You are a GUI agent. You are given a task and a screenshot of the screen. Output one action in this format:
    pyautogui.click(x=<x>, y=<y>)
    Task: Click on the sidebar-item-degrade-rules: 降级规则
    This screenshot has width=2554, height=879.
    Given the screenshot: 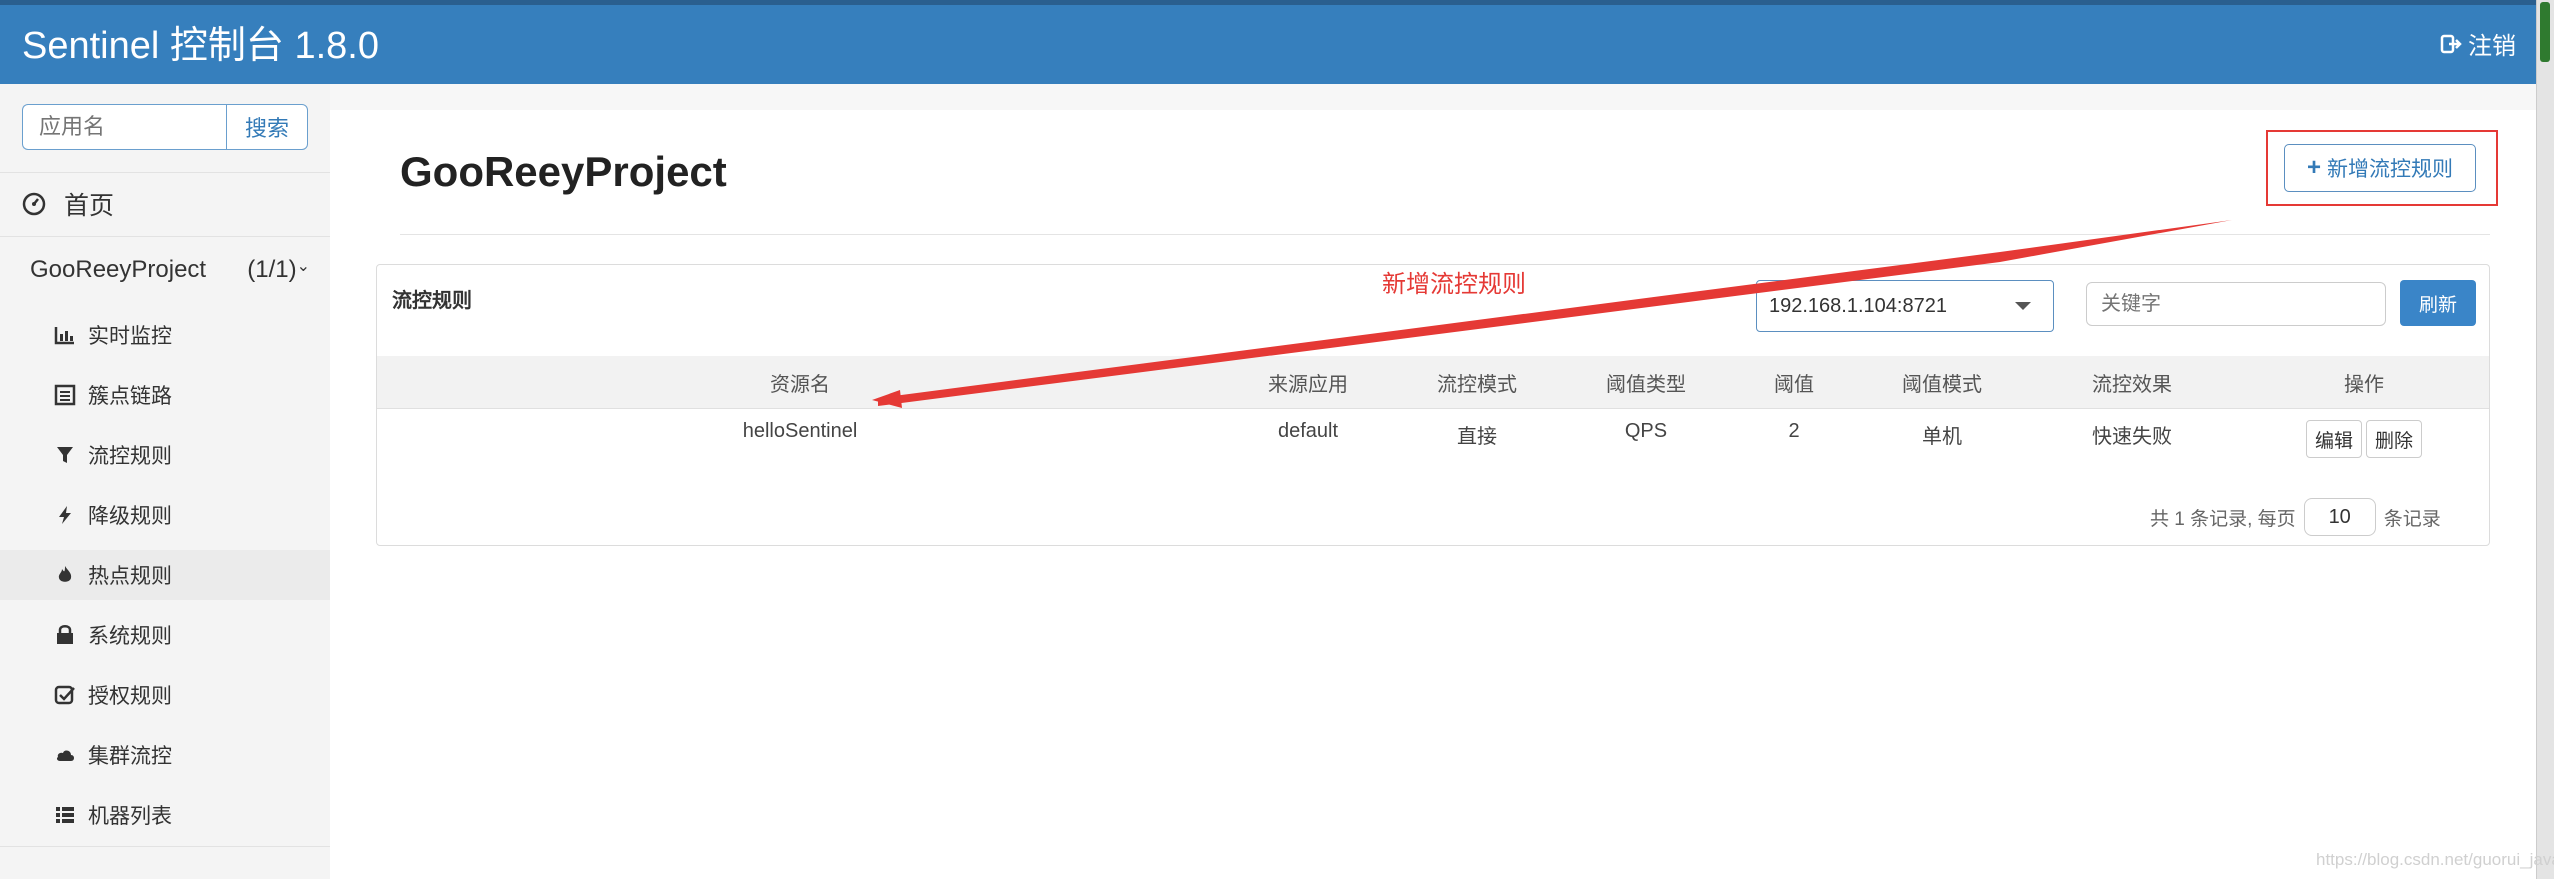 What is the action you would take?
    pyautogui.click(x=113, y=515)
    